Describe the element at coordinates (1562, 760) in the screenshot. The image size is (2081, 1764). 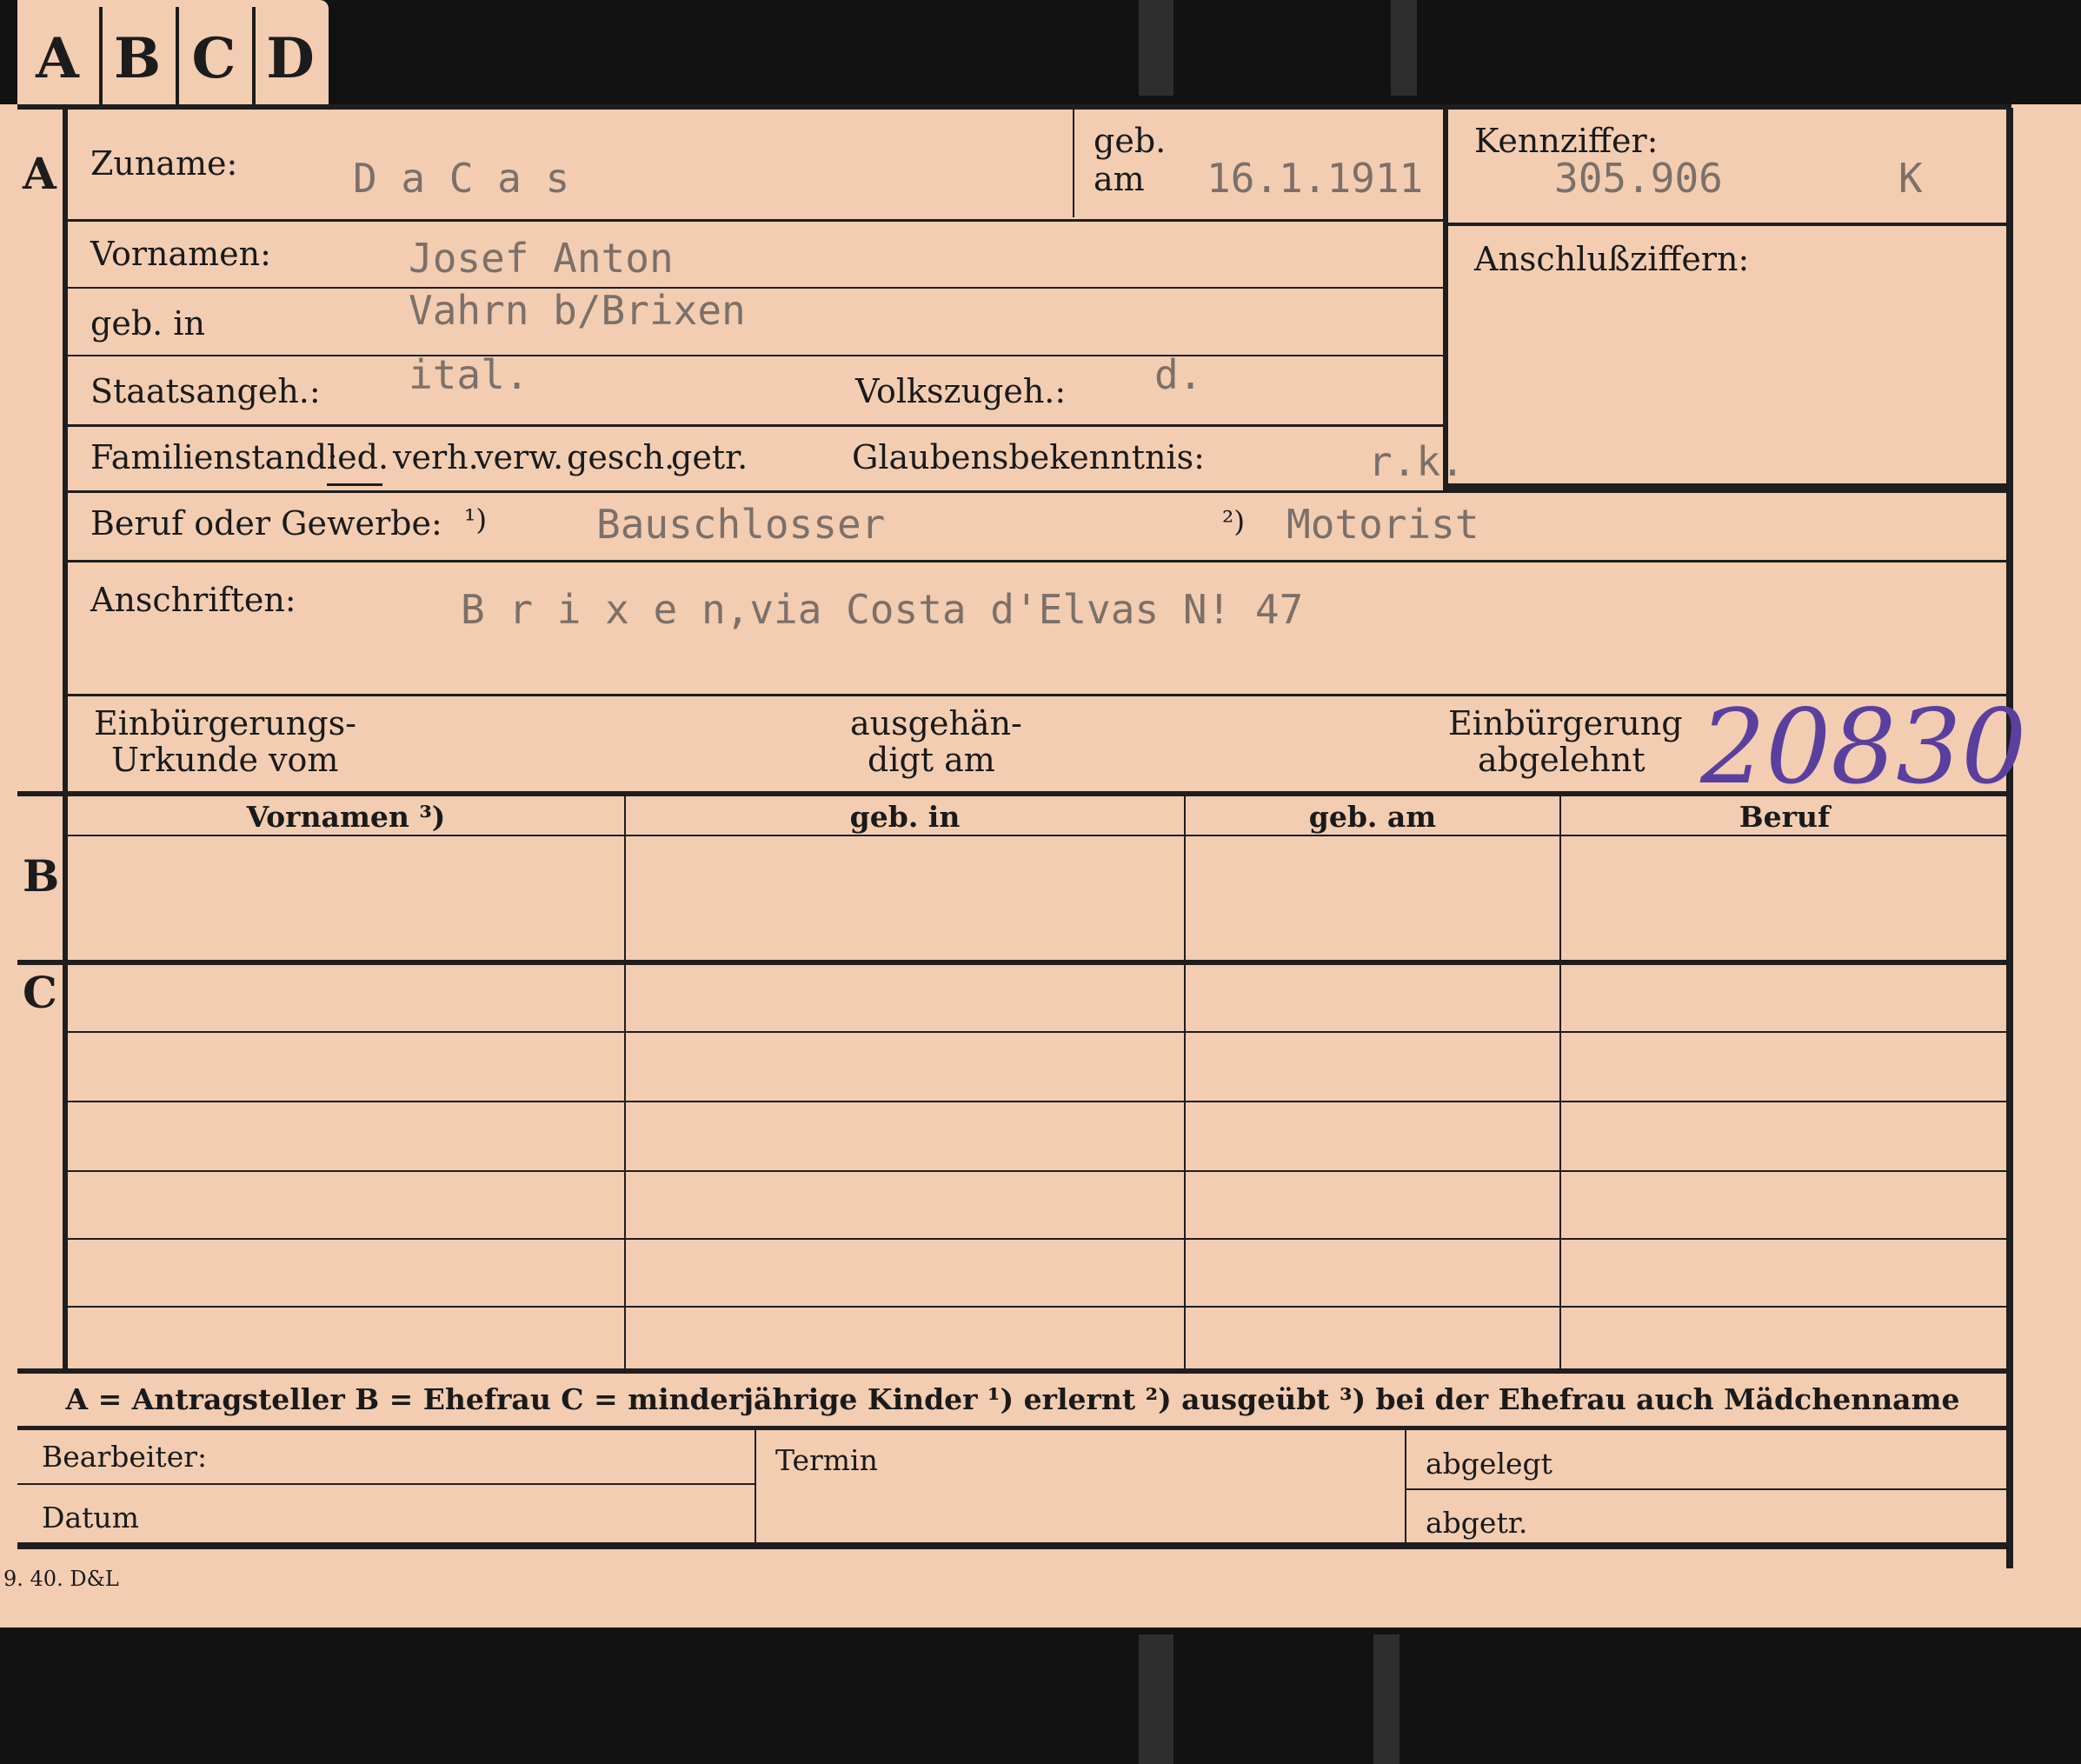
I see `abgelehnt-label-2: abgelehnt` at that location.